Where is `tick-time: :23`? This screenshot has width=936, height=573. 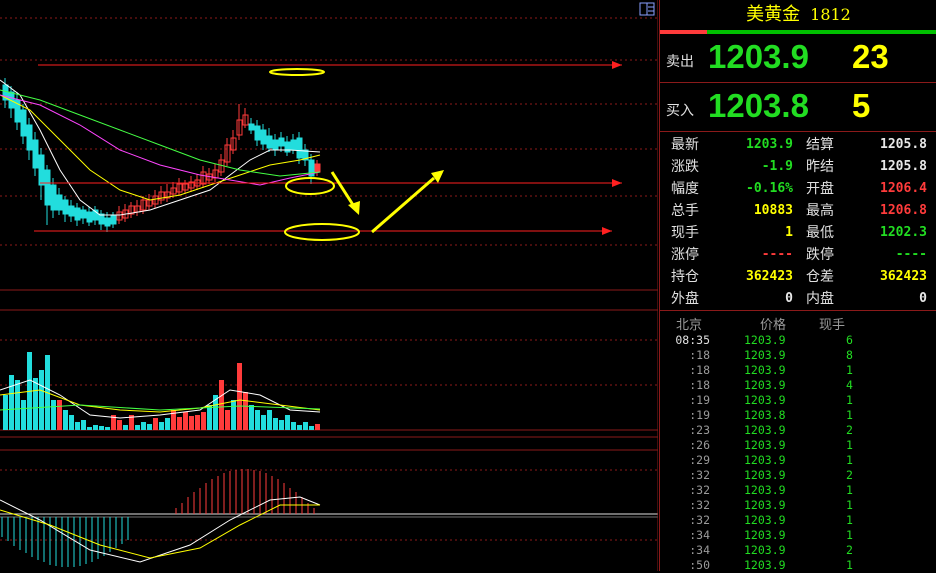 tick-time: :23 is located at coordinates (699, 430).